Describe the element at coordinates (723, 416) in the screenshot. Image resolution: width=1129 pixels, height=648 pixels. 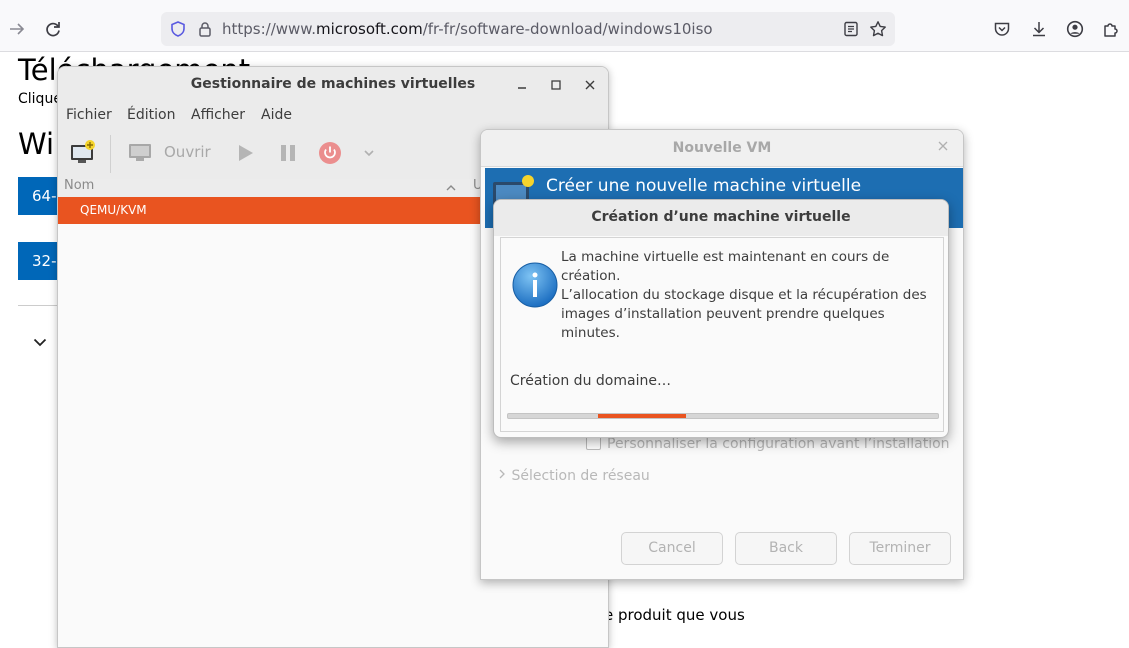
I see `progress-bar` at that location.